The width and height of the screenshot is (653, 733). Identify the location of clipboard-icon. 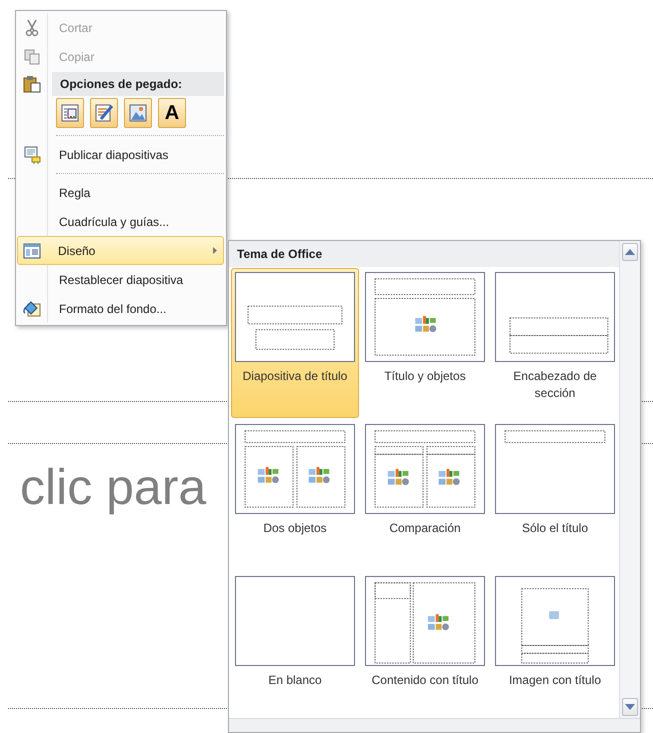
(32, 84).